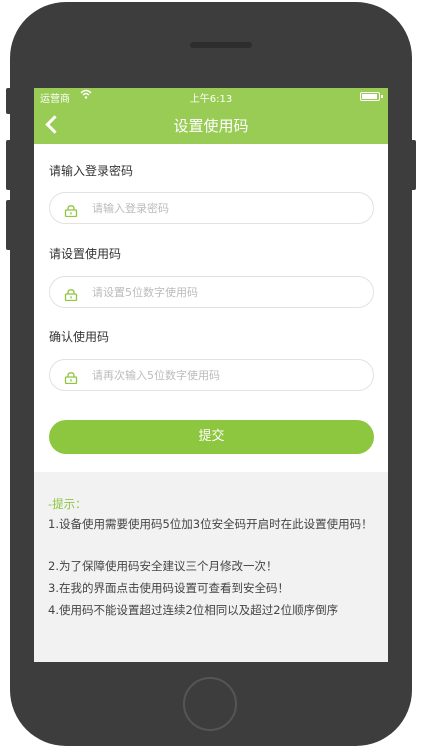 Image resolution: width=422 pixels, height=750 pixels. What do you see at coordinates (91, 171) in the screenshot?
I see `login-password-label: 请输入登录密码` at bounding box center [91, 171].